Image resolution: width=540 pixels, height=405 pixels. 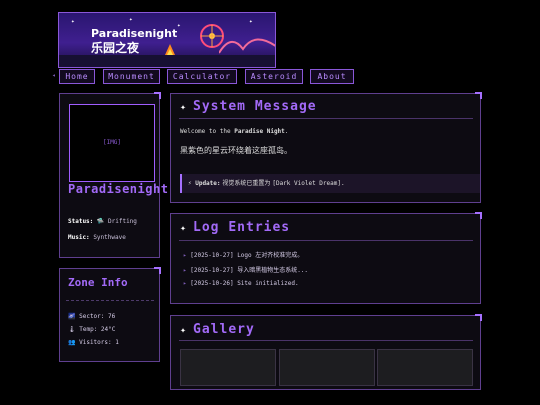 What do you see at coordinates (97, 316) in the screenshot?
I see `zone-item-label: Sector: 76` at bounding box center [97, 316].